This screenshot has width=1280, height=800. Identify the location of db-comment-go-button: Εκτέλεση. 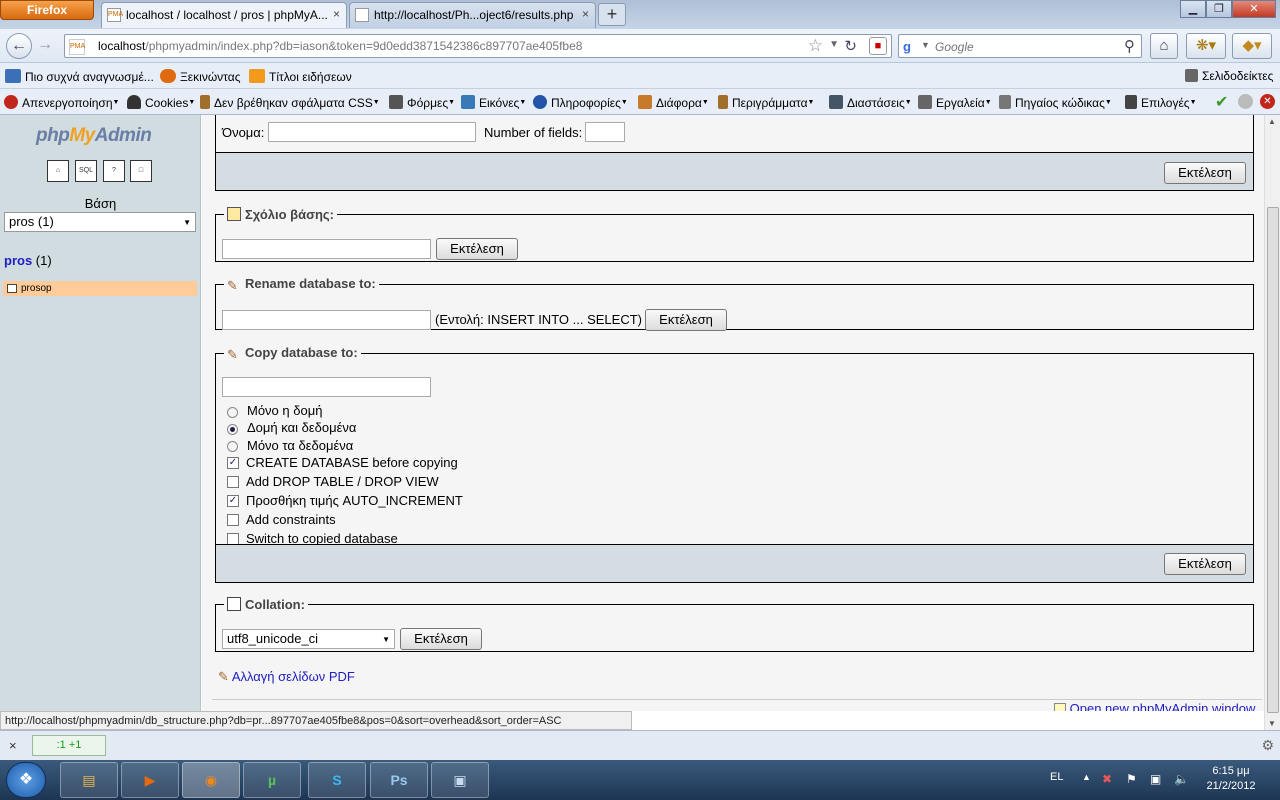
(477, 249).